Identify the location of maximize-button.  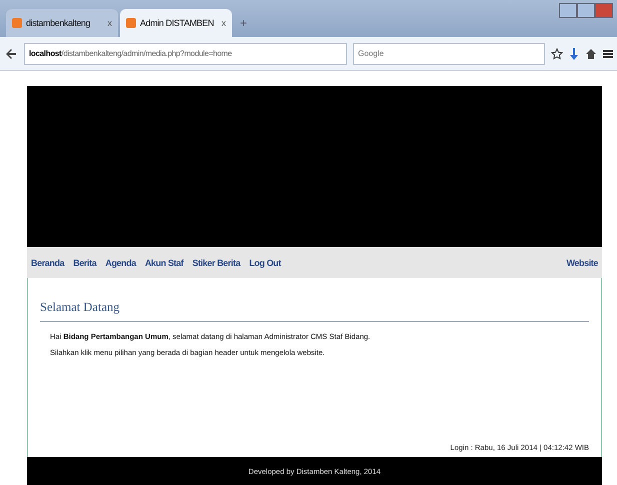
(586, 10).